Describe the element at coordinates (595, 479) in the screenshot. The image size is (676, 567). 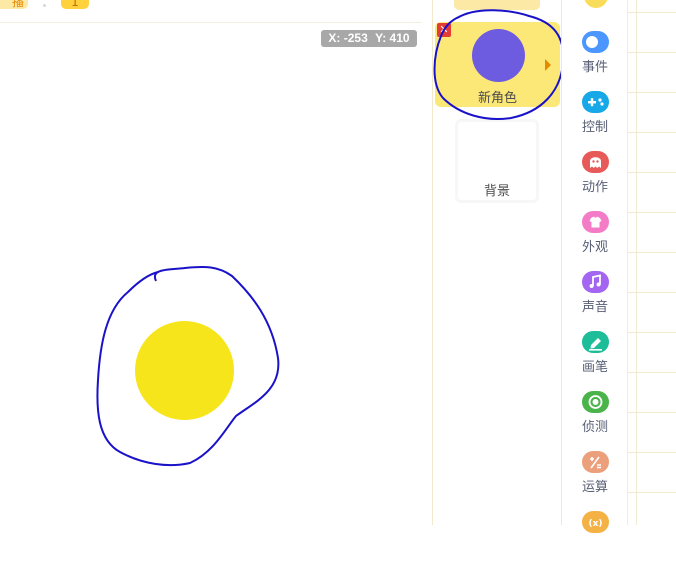
I see `category-operators: 运算` at that location.